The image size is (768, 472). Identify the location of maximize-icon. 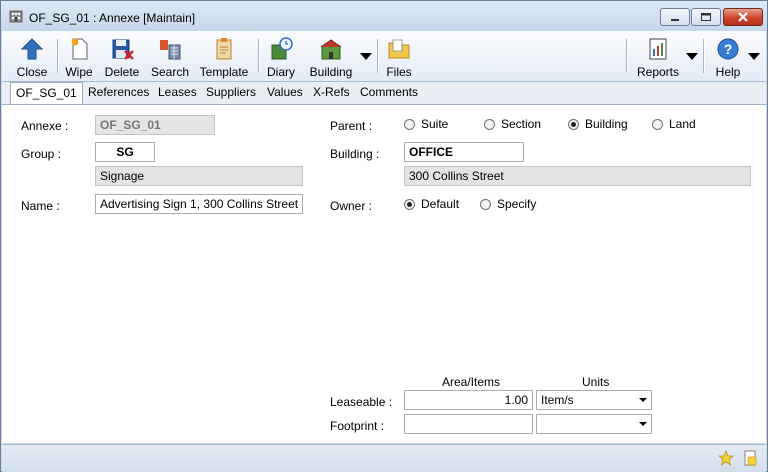
(706, 17).